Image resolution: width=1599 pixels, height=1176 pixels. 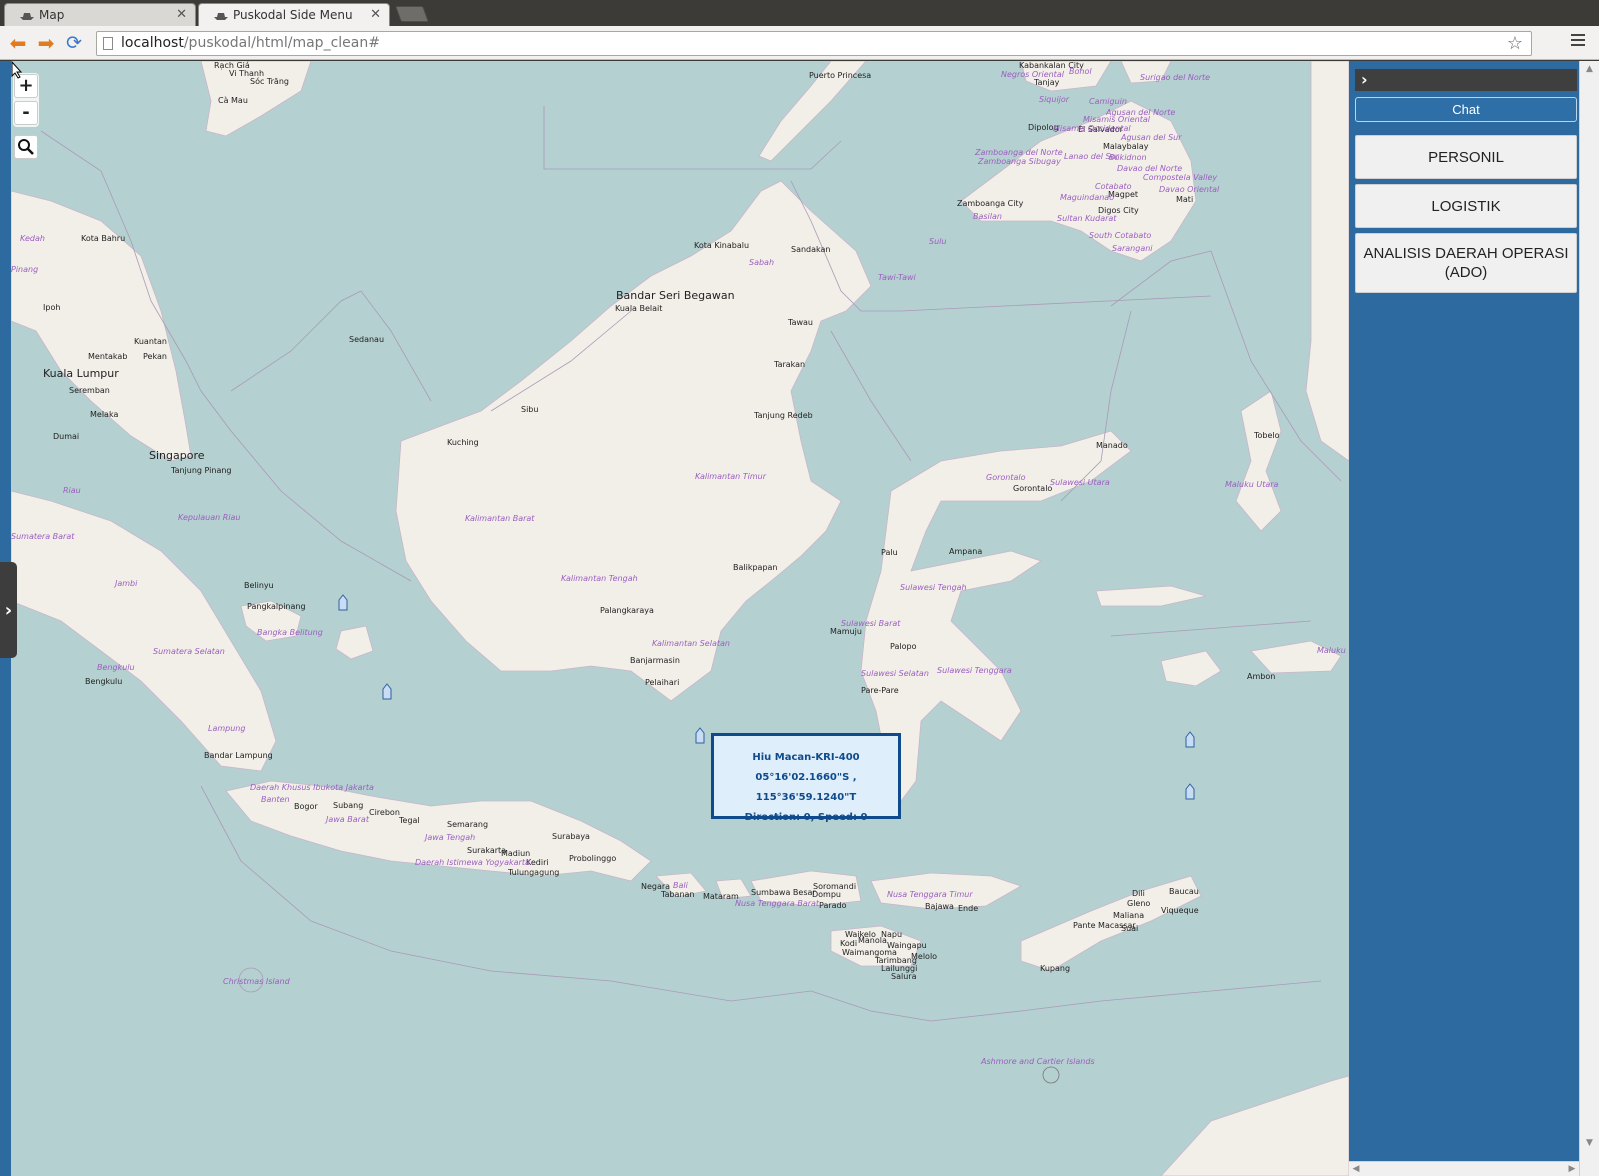 I want to click on region-label: Sulawesi Utara, so click(x=1080, y=482).